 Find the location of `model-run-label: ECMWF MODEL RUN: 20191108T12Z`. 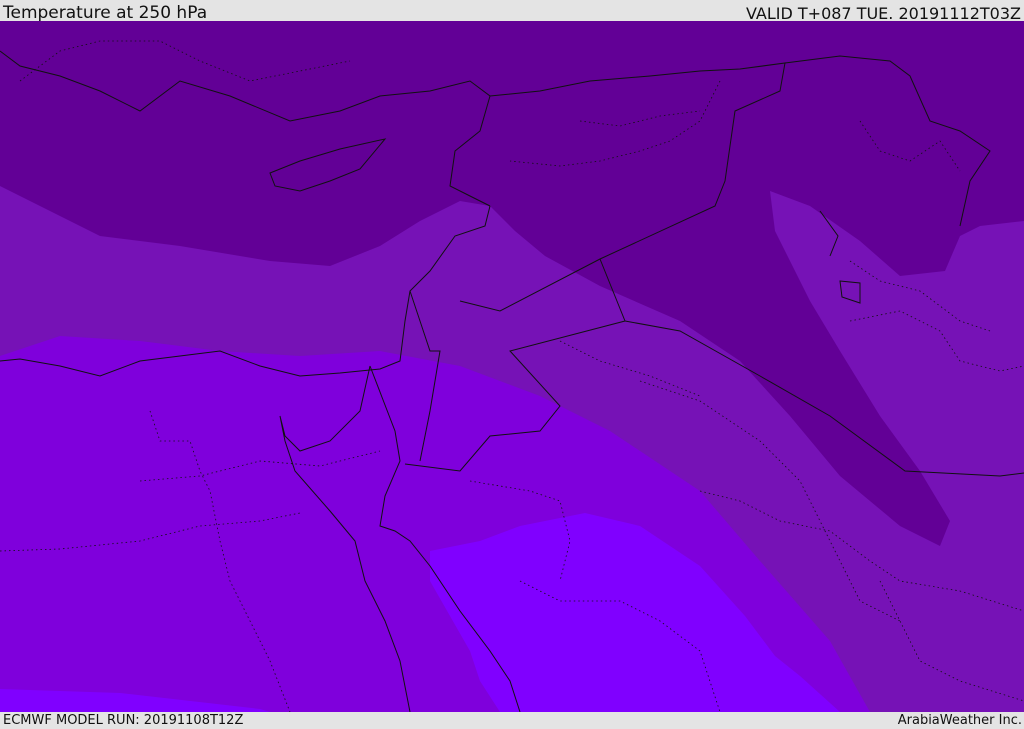

model-run-label: ECMWF MODEL RUN: 20191108T12Z is located at coordinates (123, 720).